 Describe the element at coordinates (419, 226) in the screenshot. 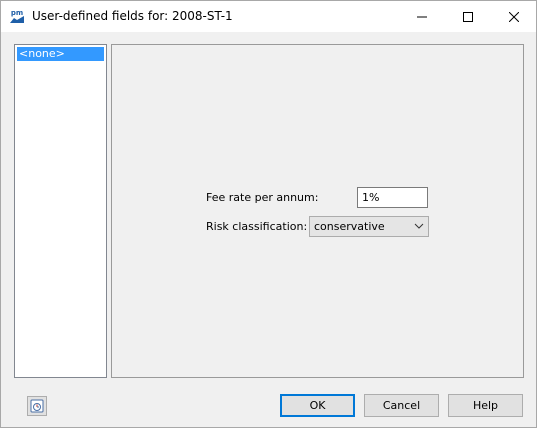

I see `chevron-down-icon` at that location.